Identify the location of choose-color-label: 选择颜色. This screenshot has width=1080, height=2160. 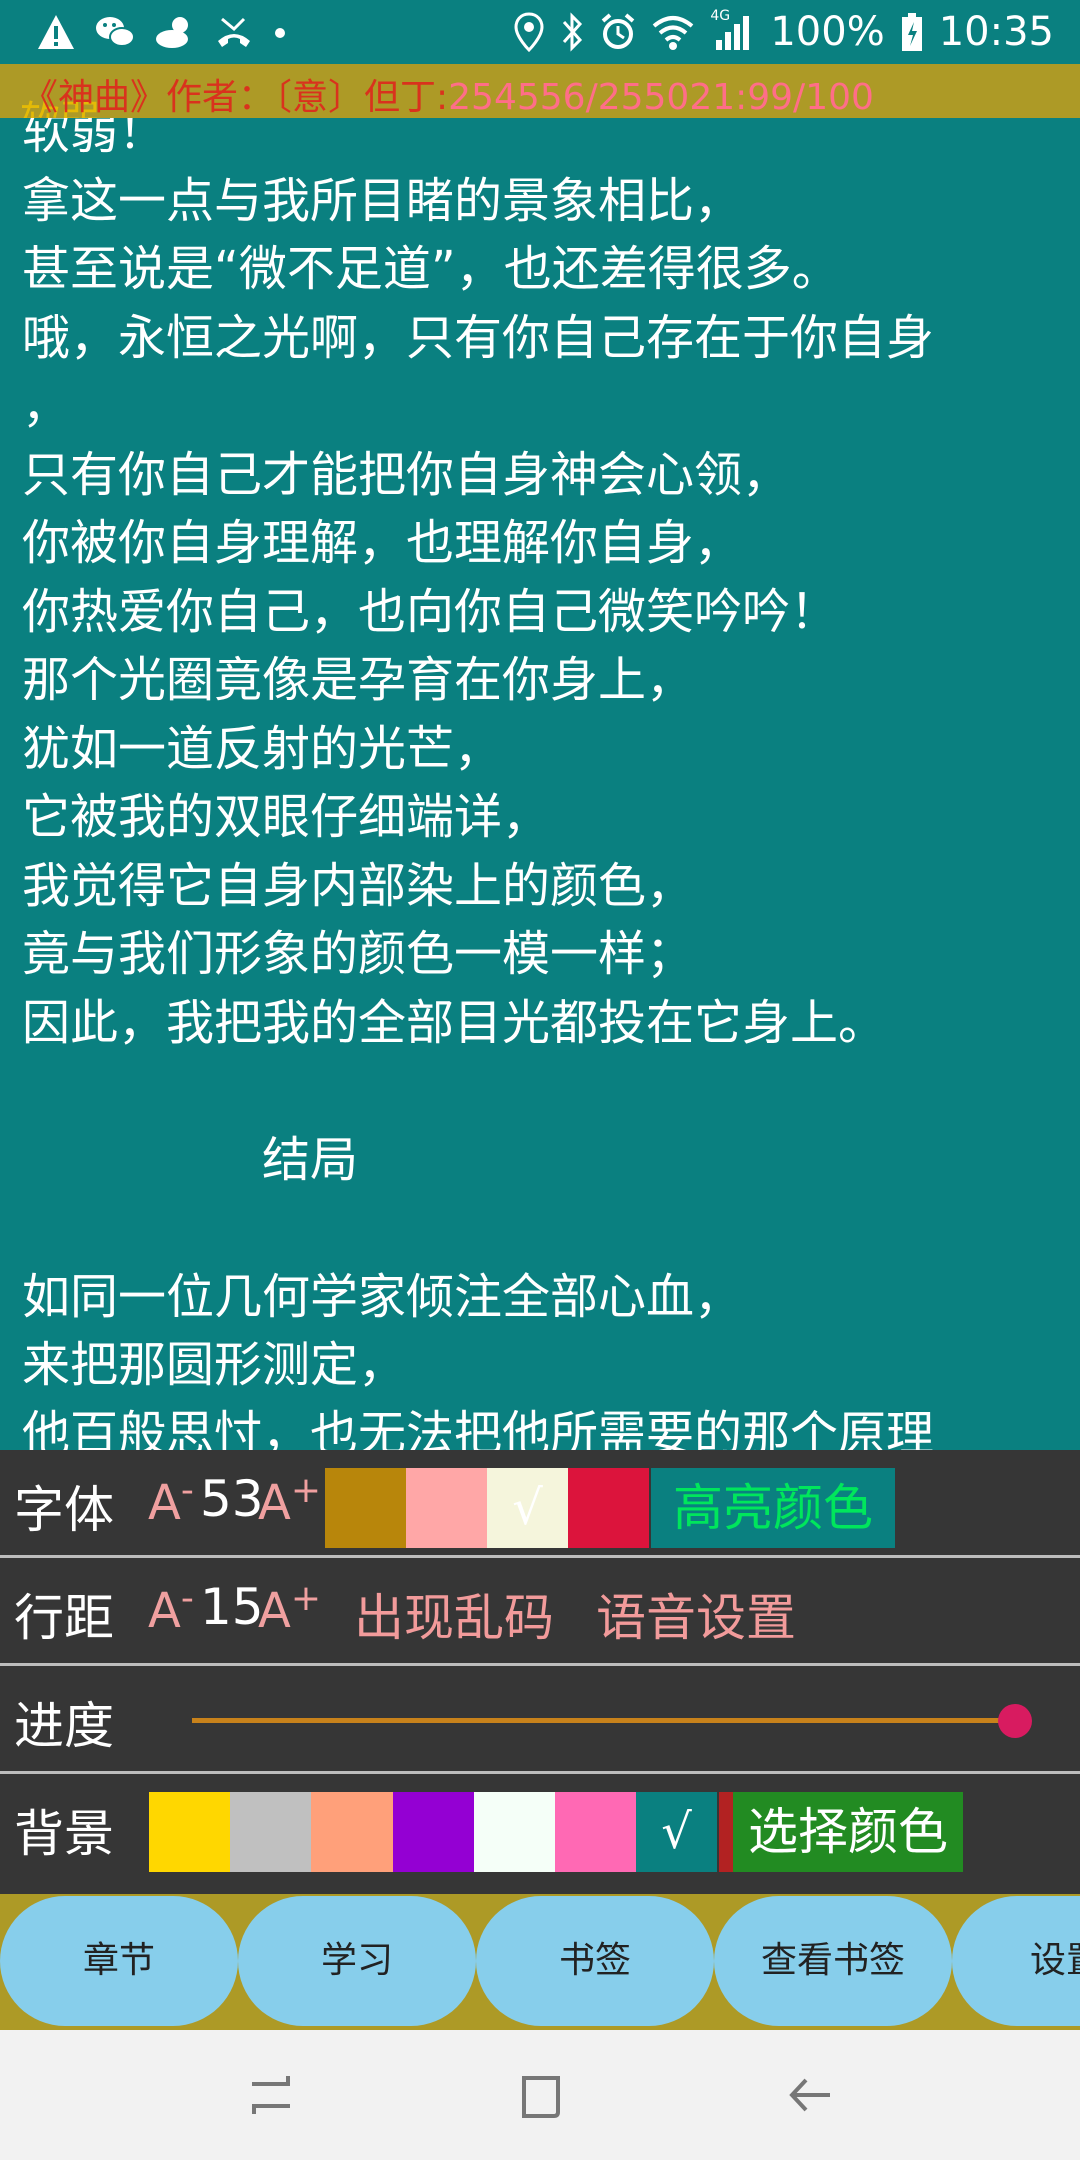
(848, 1832).